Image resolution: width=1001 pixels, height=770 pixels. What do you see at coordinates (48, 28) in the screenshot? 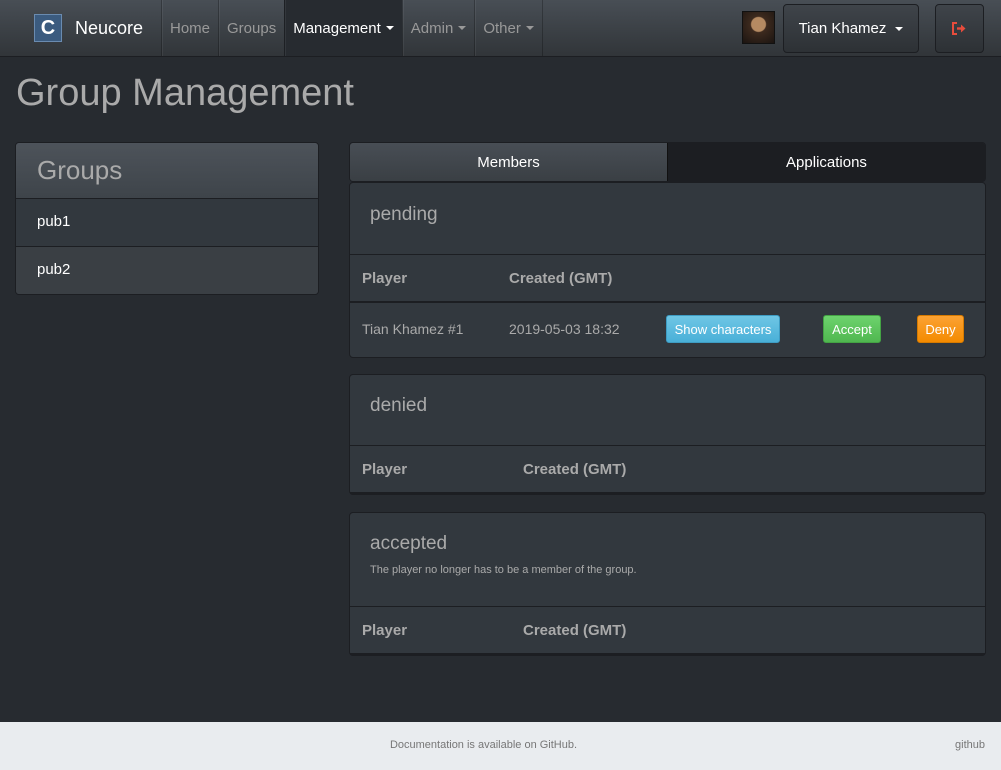
I see `brand-logo-icon: C` at bounding box center [48, 28].